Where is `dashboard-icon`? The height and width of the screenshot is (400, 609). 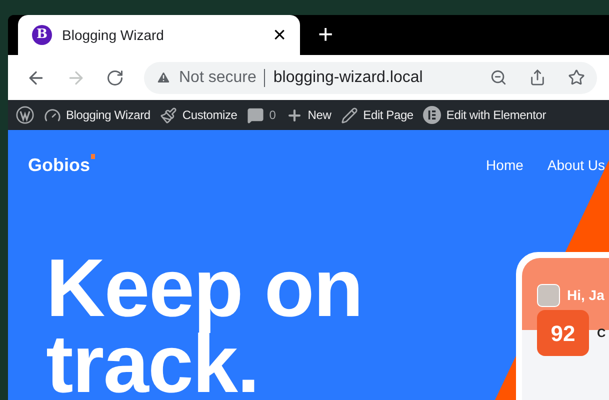 dashboard-icon is located at coordinates (52, 115).